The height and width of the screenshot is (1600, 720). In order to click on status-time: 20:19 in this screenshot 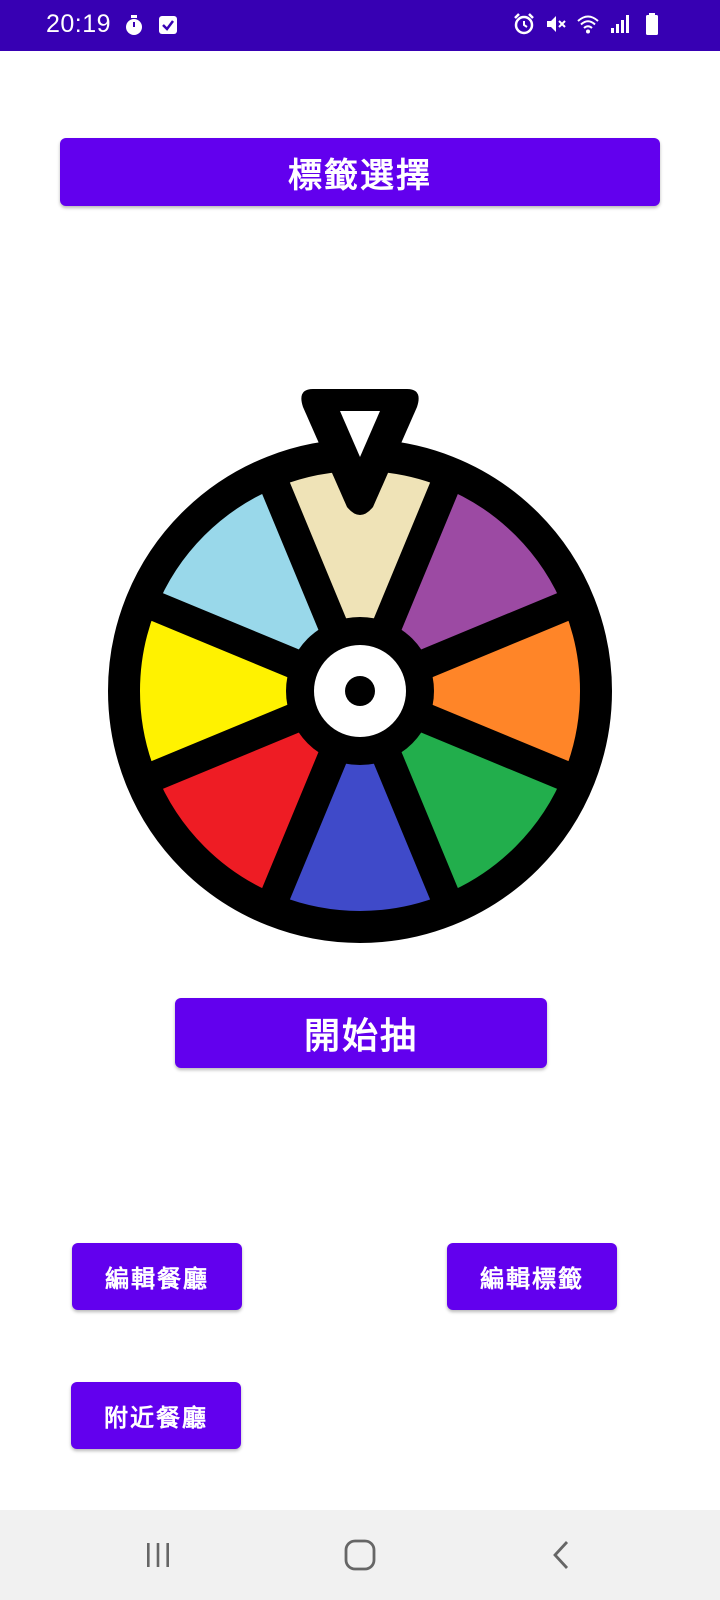, I will do `click(79, 24)`.